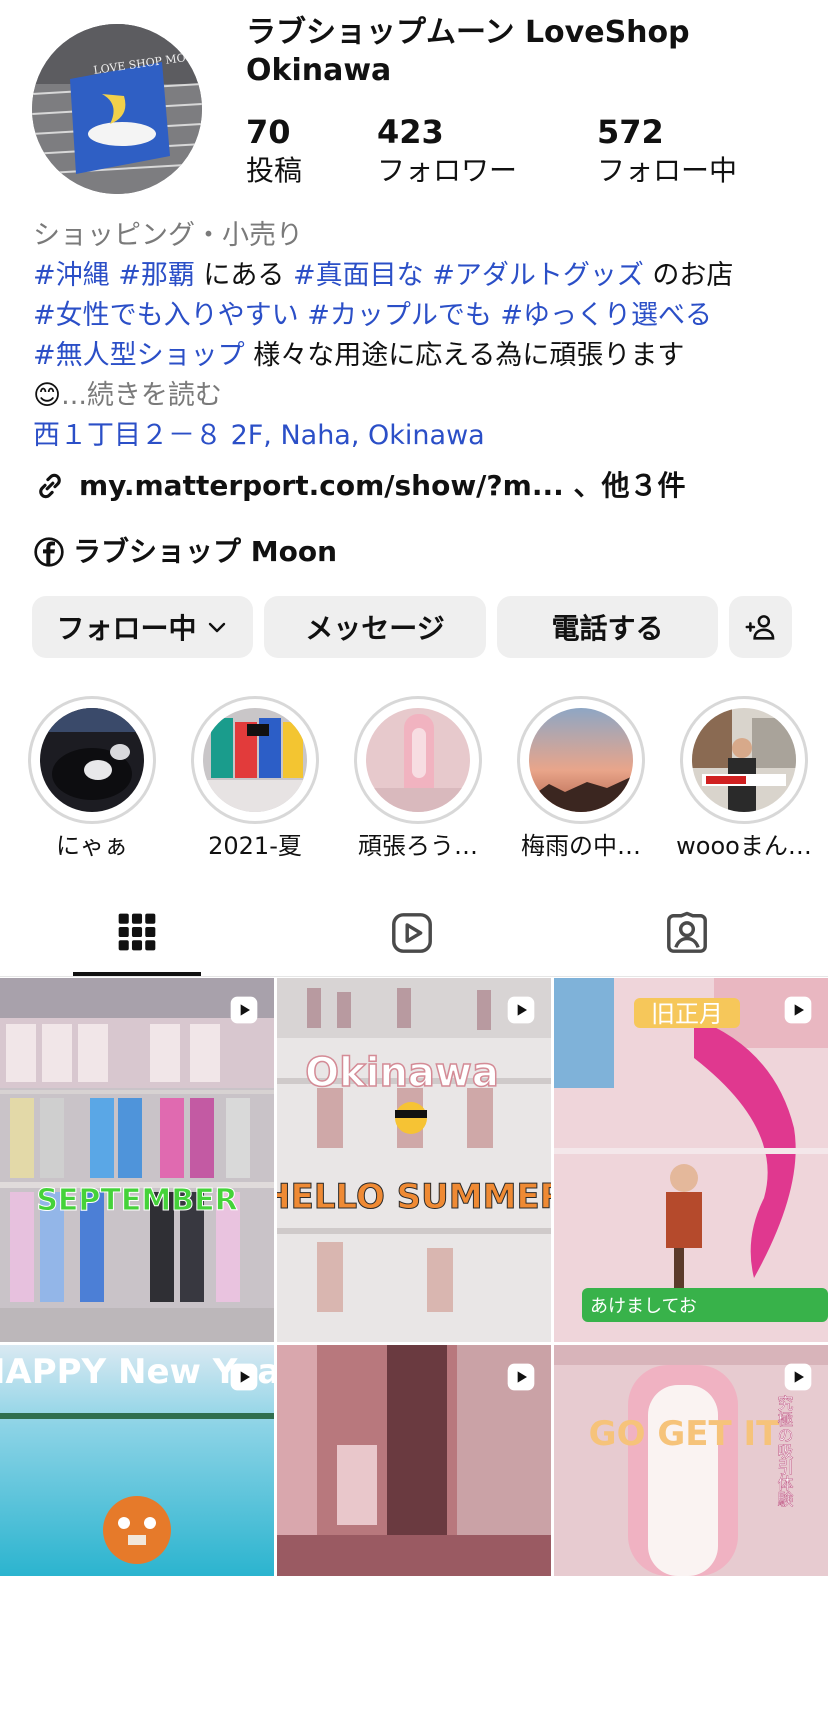 Image resolution: width=828 pixels, height=1709 pixels. Describe the element at coordinates (244, 275) in the screenshot. I see `bio-text: にある` at that location.